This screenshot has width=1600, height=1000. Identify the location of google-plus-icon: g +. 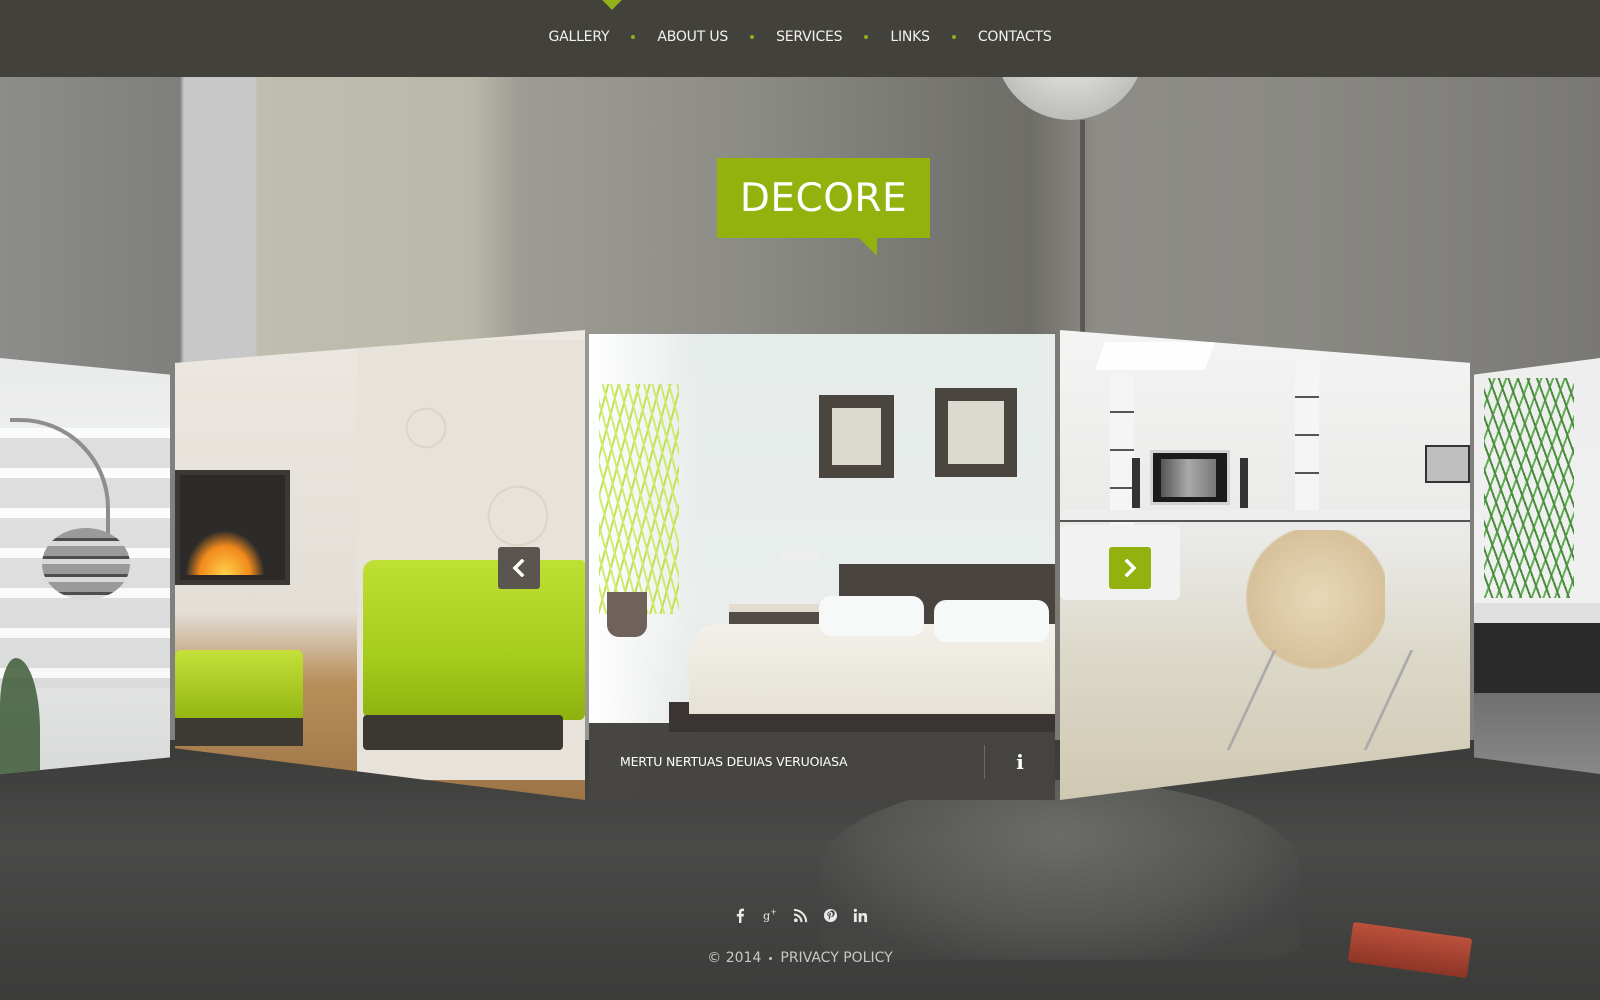
(770, 915).